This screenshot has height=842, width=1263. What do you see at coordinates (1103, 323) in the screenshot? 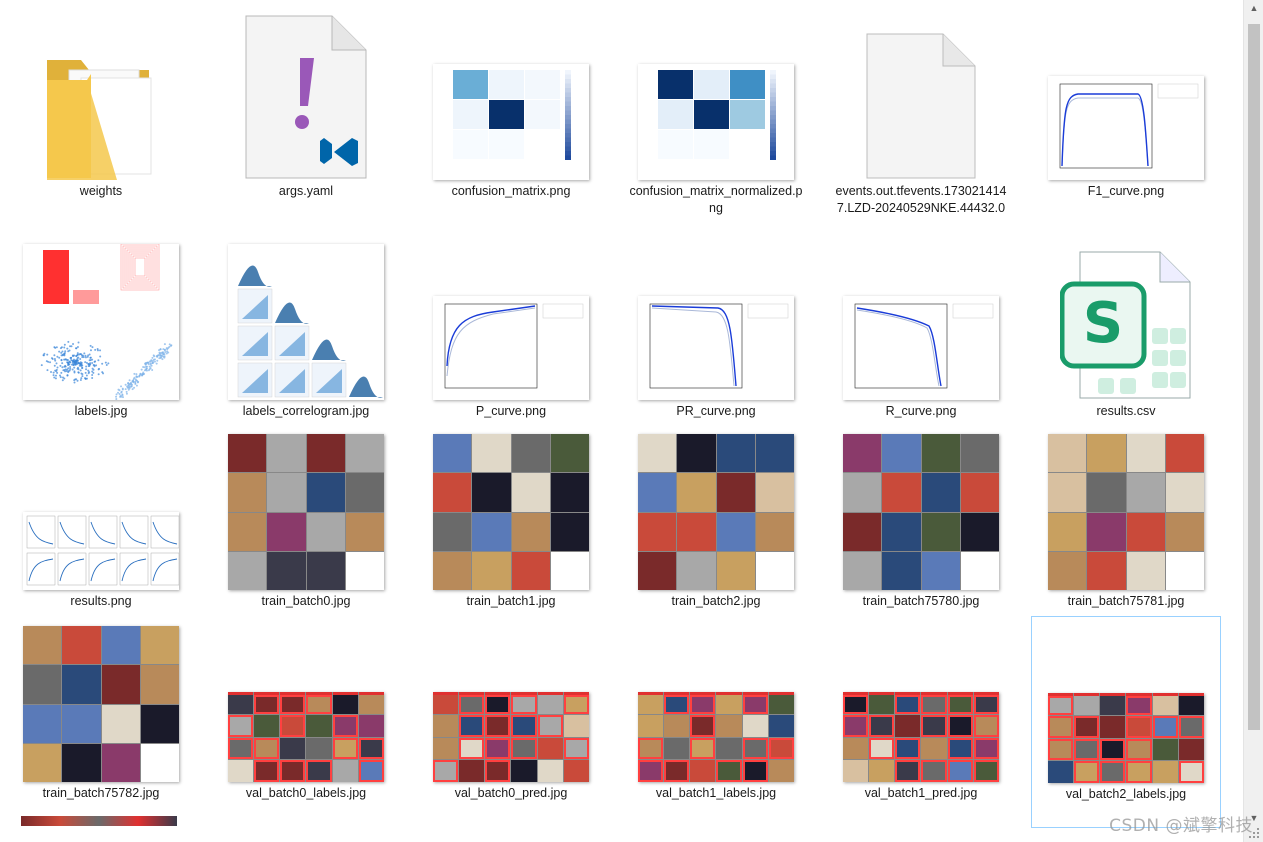
I see `svg-text: S` at bounding box center [1103, 323].